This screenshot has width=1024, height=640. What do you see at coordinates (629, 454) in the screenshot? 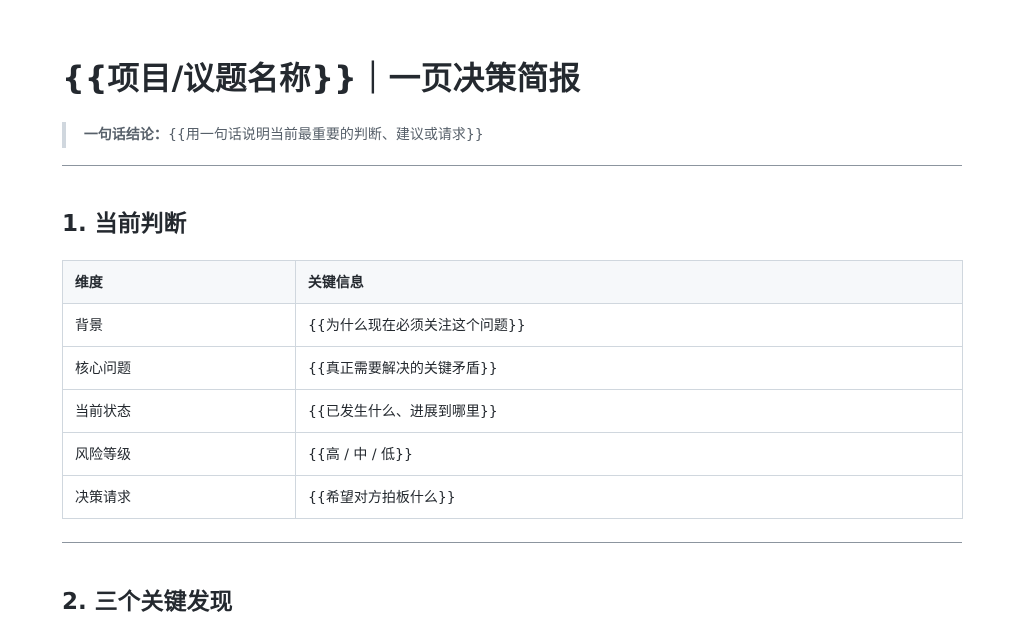
I see `table-cell-info: {{高 / 中 / 低}}` at bounding box center [629, 454].